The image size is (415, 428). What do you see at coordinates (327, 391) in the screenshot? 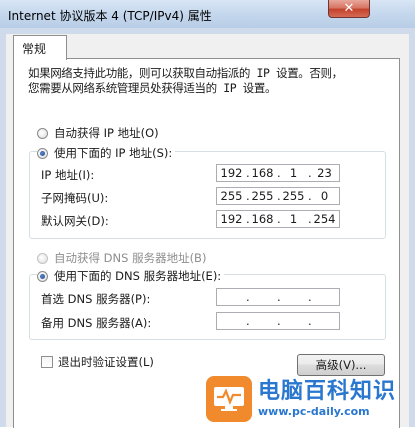
I see `watermark-title: 电脑百科知识` at bounding box center [327, 391].